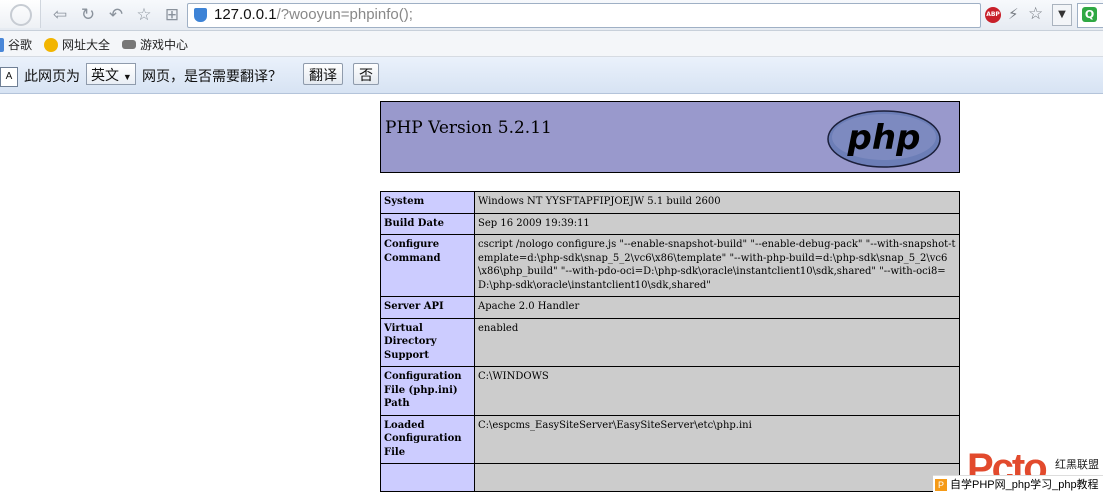 The height and width of the screenshot is (495, 1103). I want to click on translate-bar: A 此网页为 英文 ▼ 网页，是否需要翻译？ 翻译 否, so click(551, 75).